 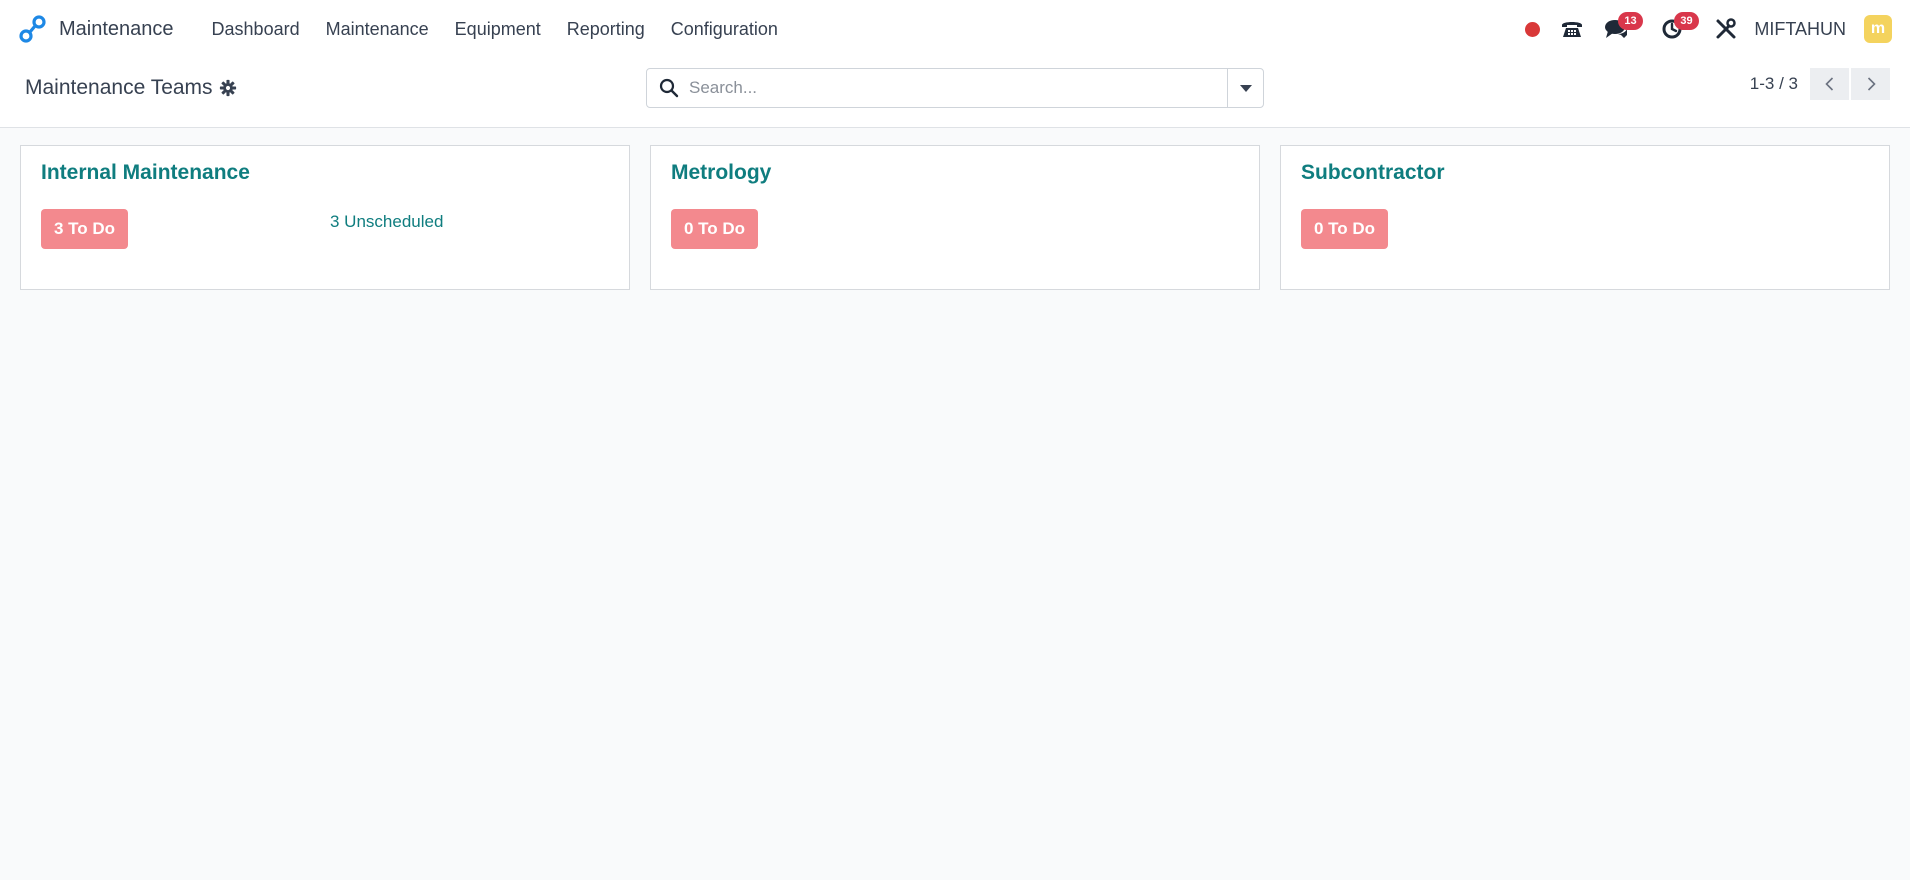 I want to click on control-panel: Maintenance Teams 1-3 /, so click(x=955, y=93).